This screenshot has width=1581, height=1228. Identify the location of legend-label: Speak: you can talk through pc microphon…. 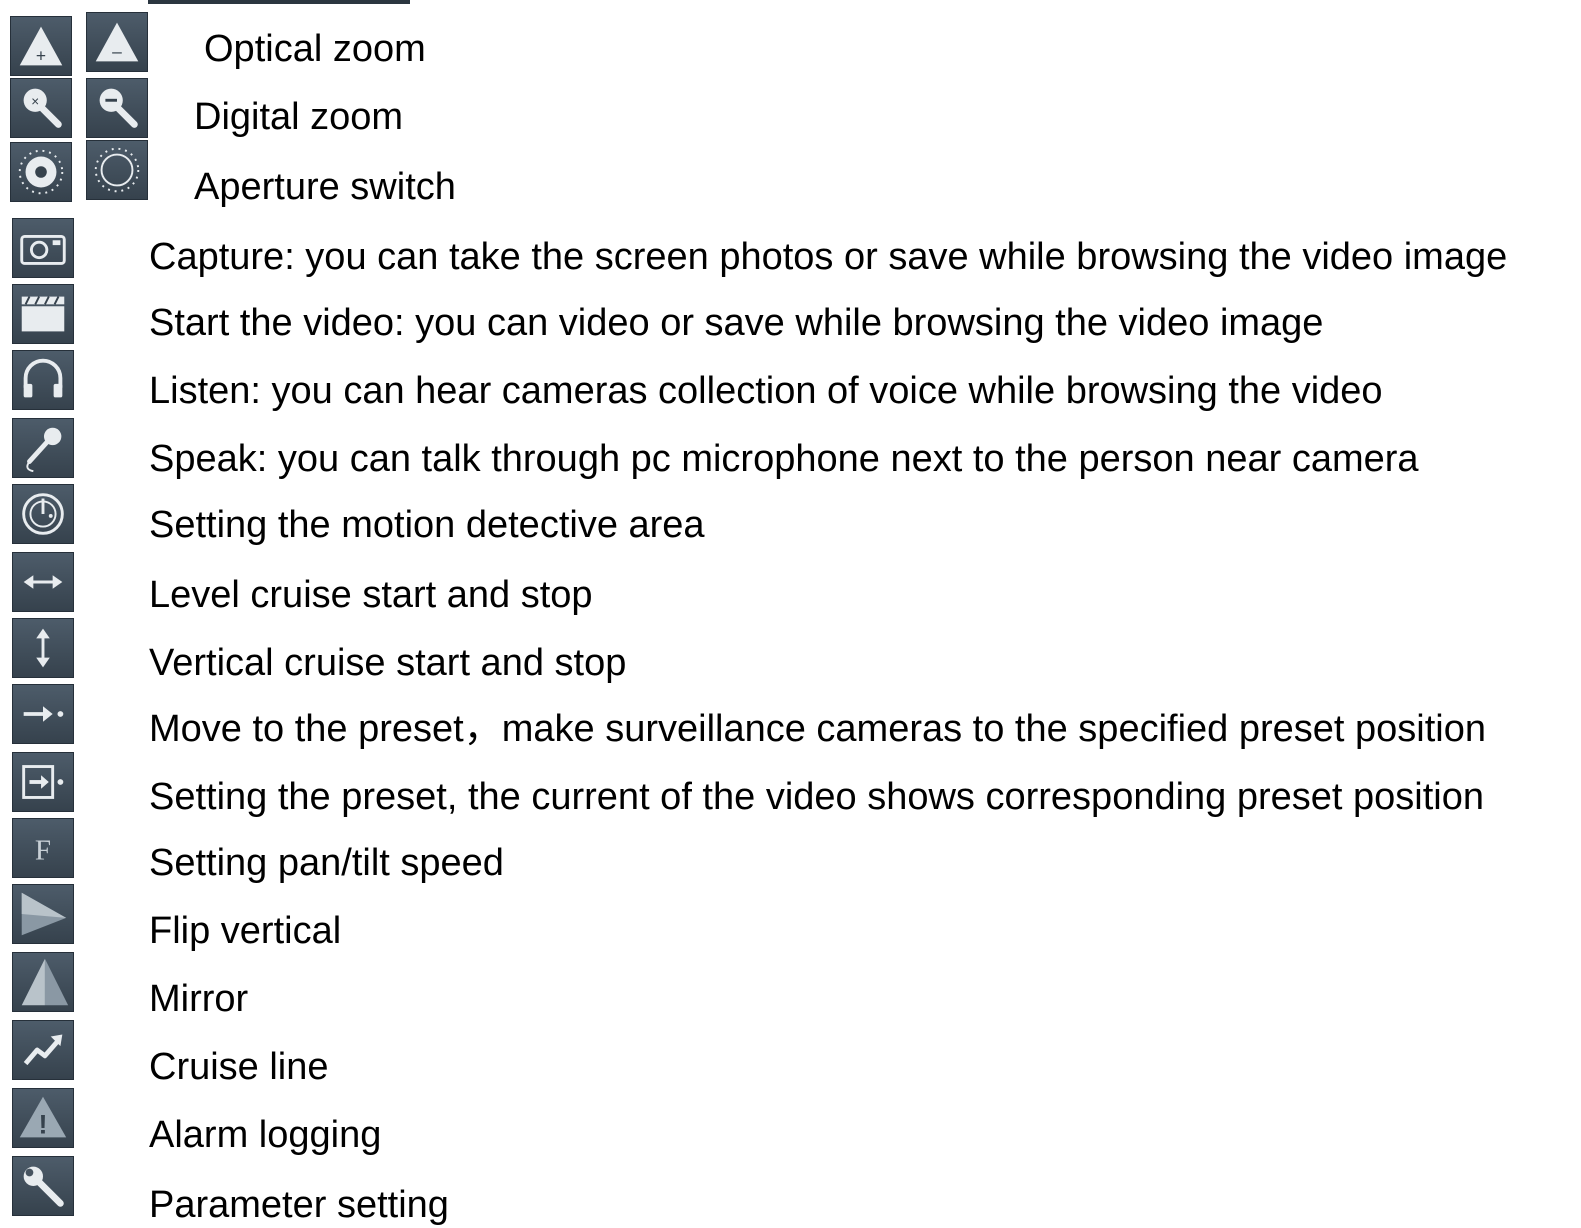
(784, 459).